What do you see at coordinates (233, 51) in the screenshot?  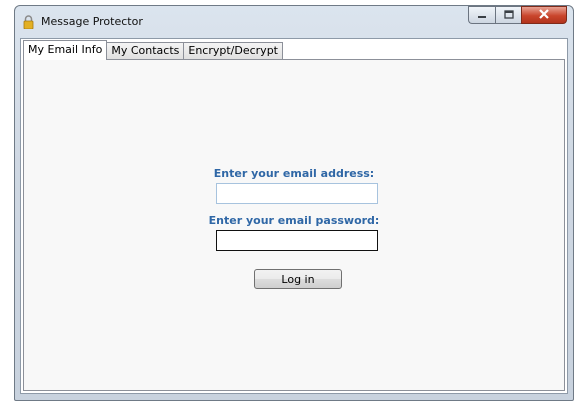 I see `tab-encrypt-decrypt: Encrypt/Decrypt` at bounding box center [233, 51].